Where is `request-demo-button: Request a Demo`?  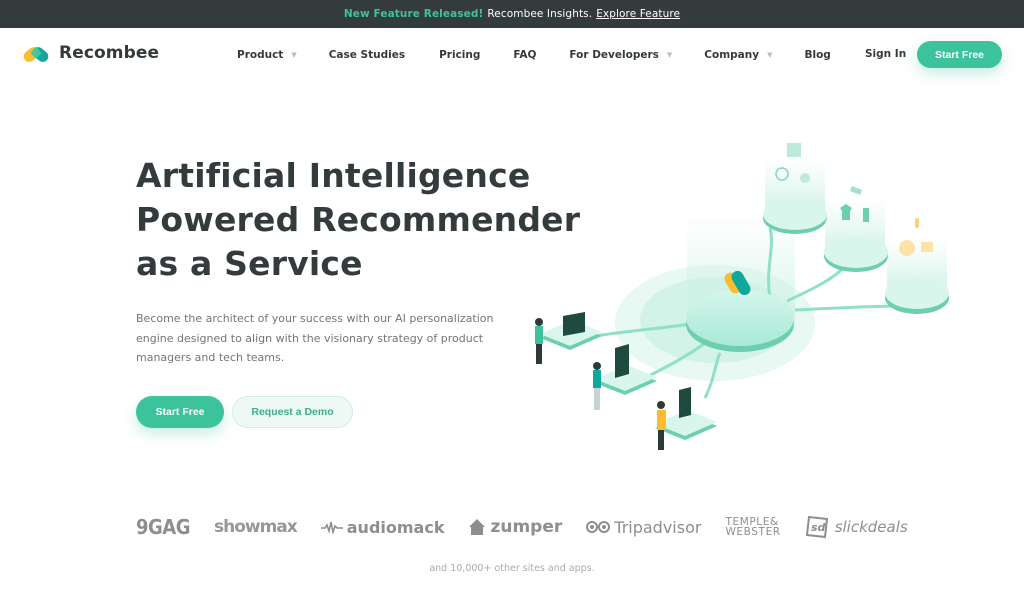 request-demo-button: Request a Demo is located at coordinates (292, 412).